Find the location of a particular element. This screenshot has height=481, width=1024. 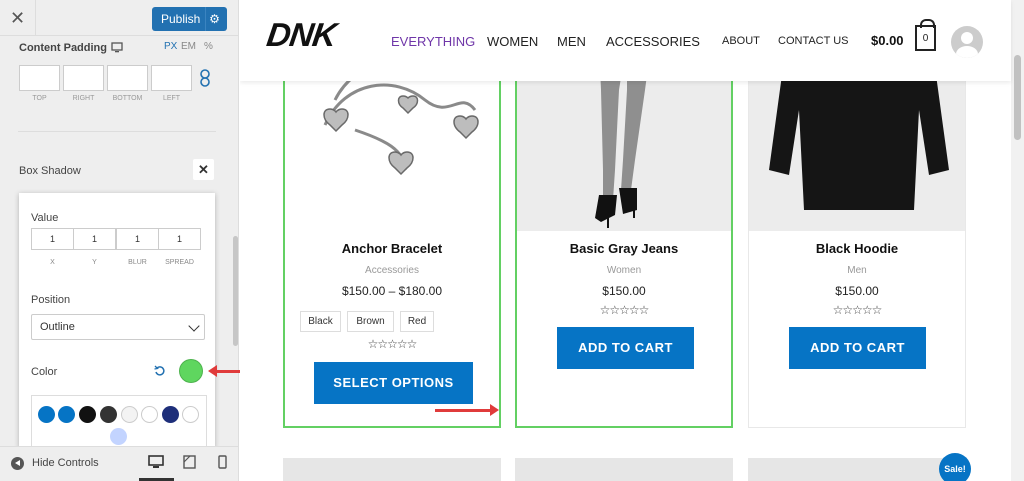

reset-icon is located at coordinates (160, 371).